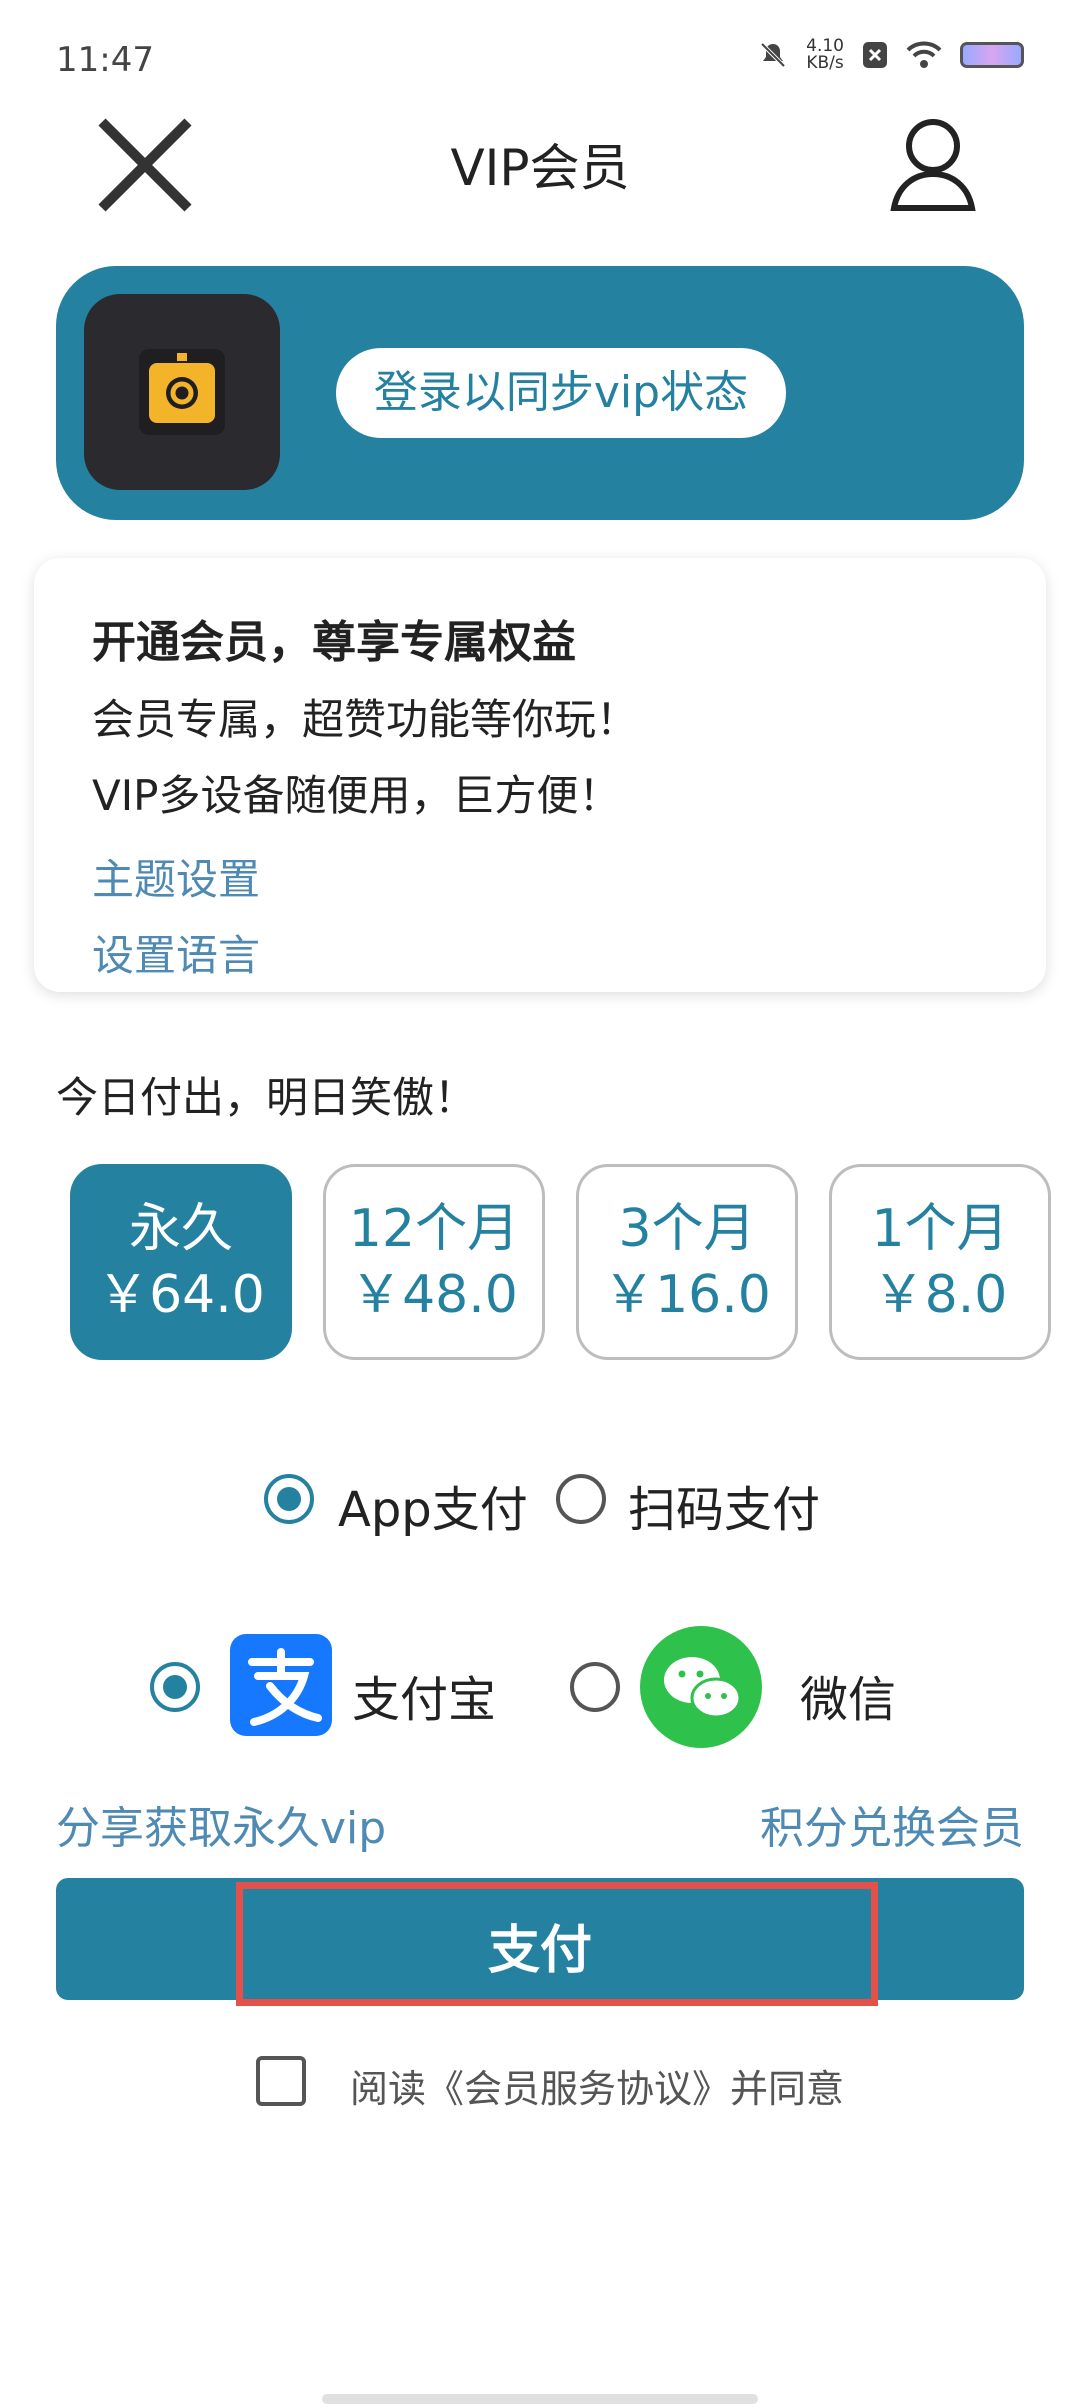  Describe the element at coordinates (581, 1499) in the screenshot. I see `scan-pay-radio` at that location.